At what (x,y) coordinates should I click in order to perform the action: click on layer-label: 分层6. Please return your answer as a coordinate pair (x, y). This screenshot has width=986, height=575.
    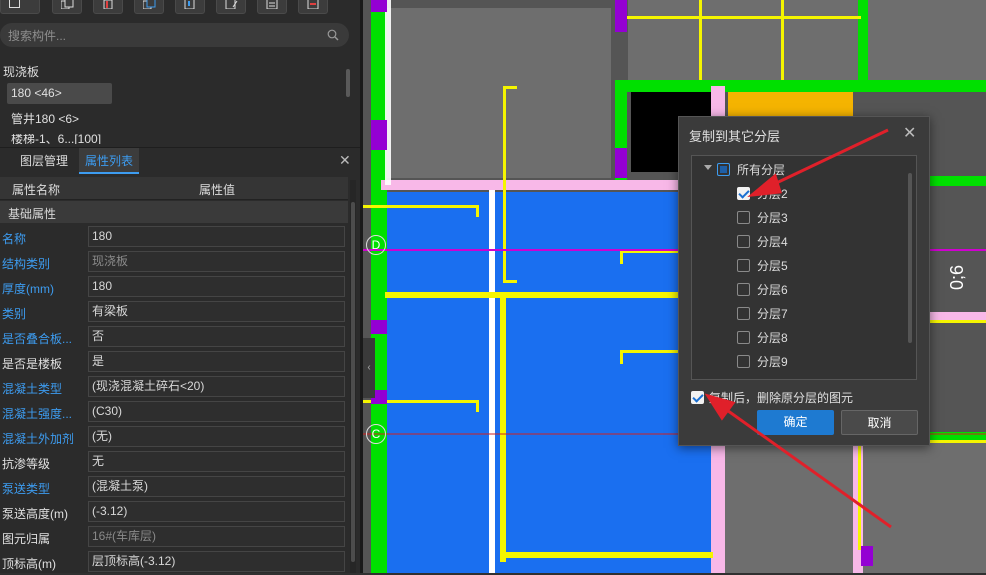
    Looking at the image, I should click on (772, 290).